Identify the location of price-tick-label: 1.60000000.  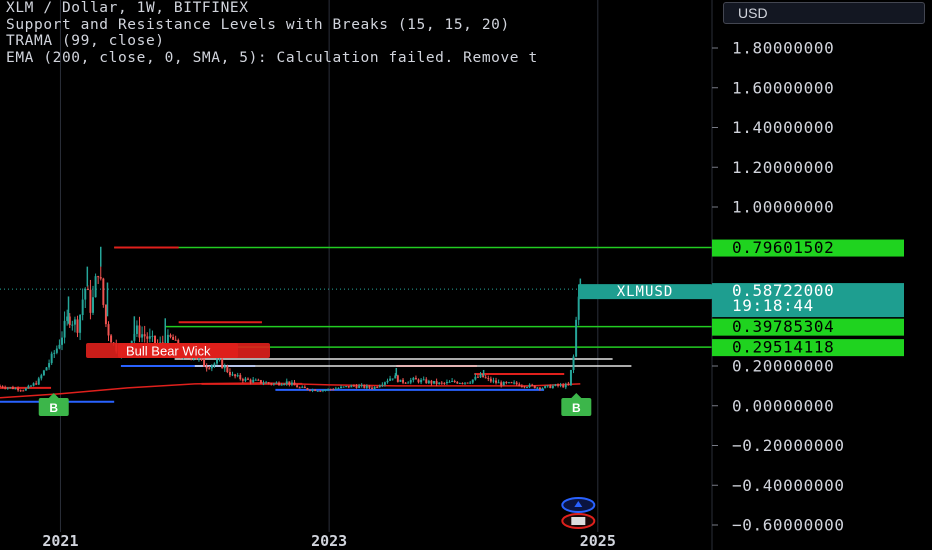
(783, 87).